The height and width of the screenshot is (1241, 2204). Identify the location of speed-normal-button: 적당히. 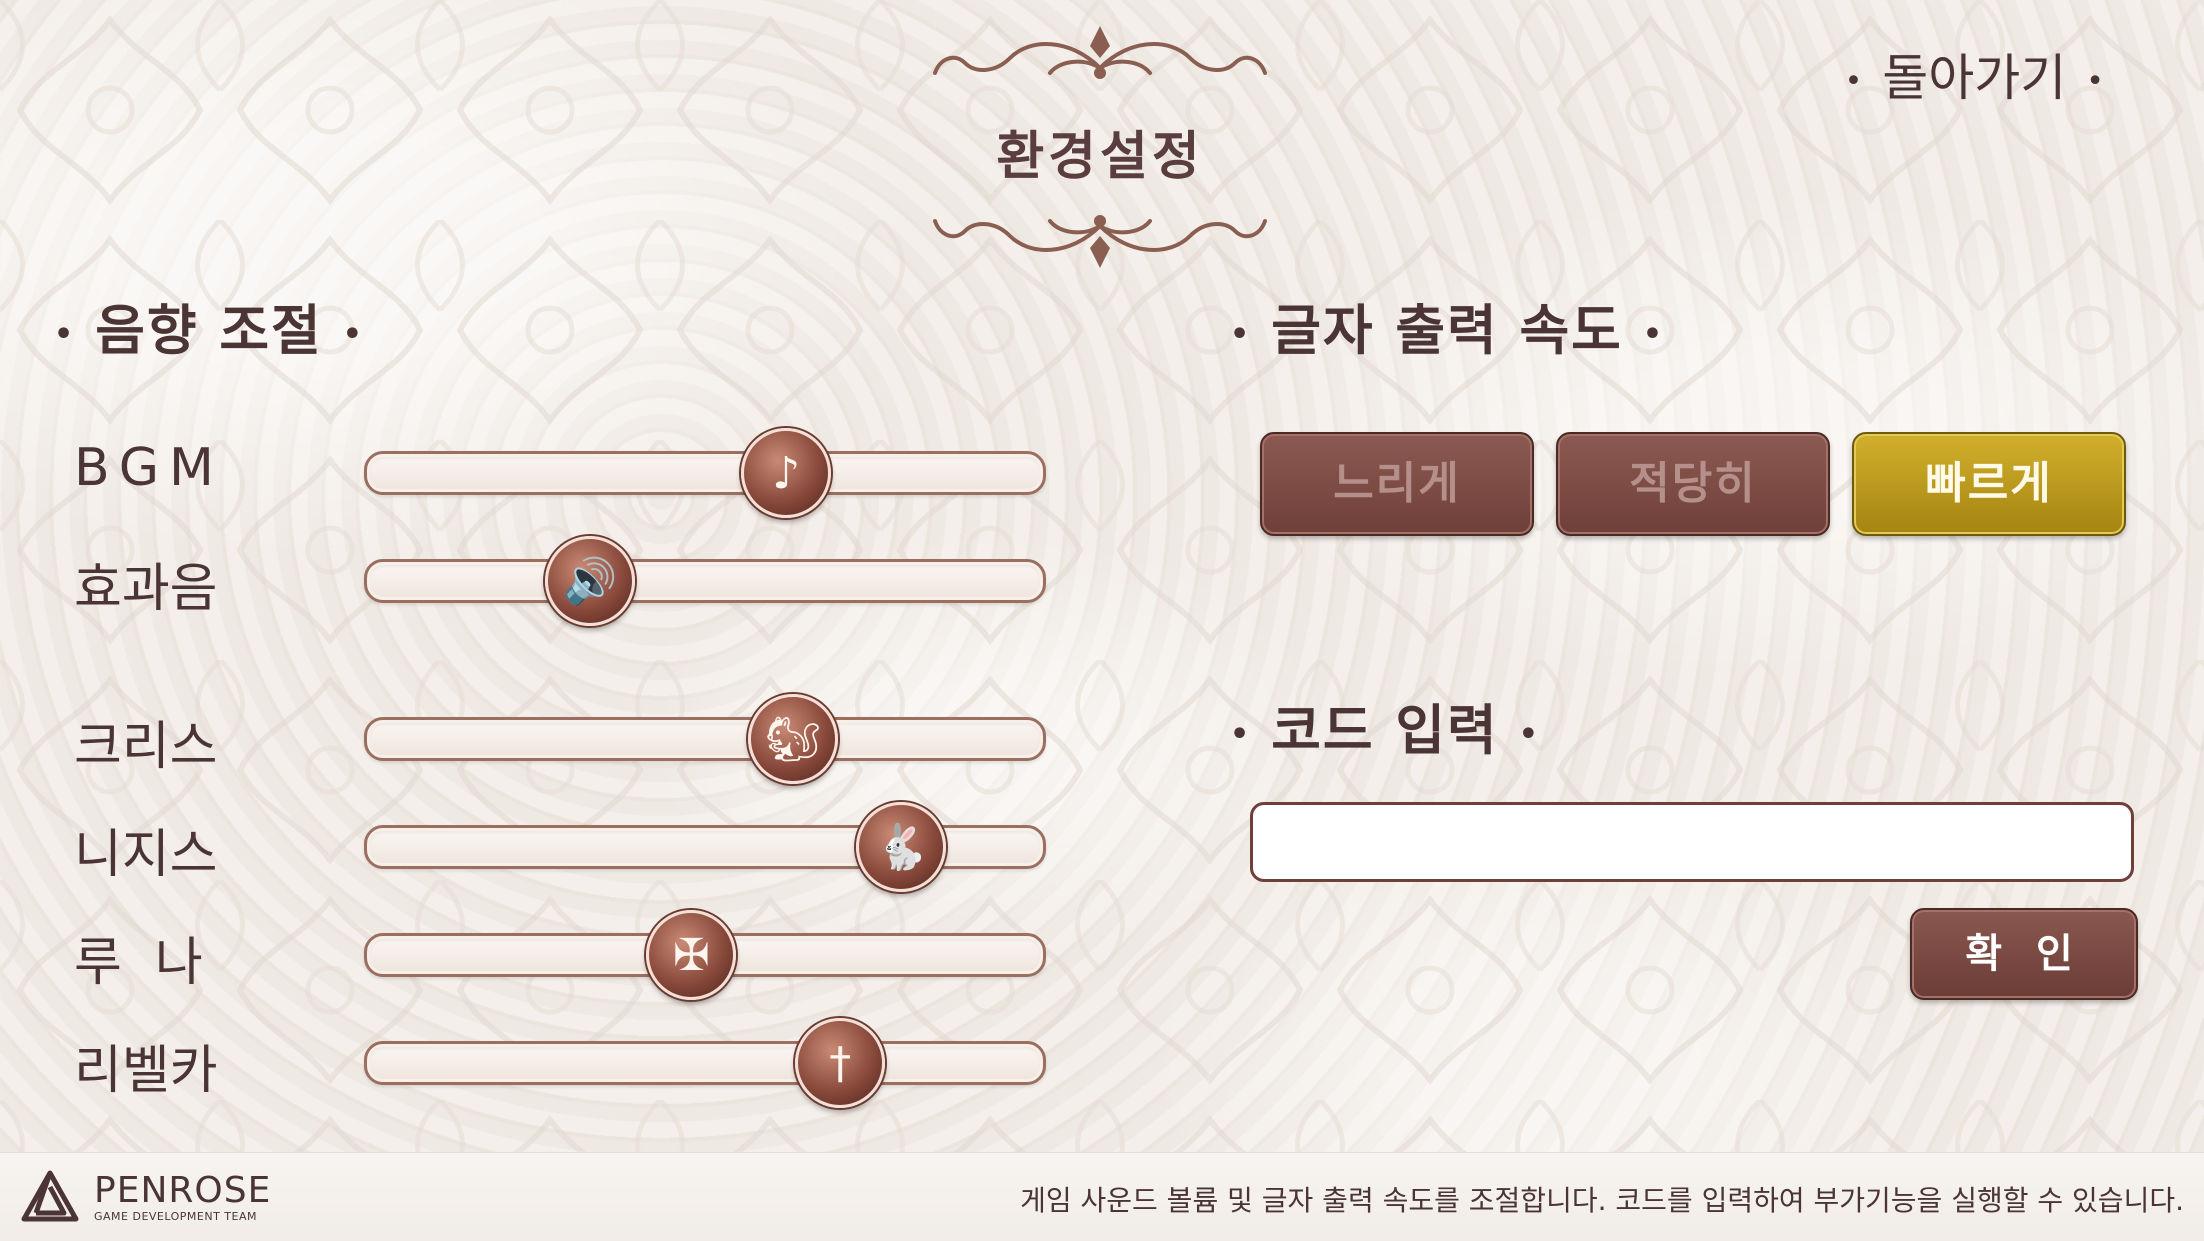
(1693, 484).